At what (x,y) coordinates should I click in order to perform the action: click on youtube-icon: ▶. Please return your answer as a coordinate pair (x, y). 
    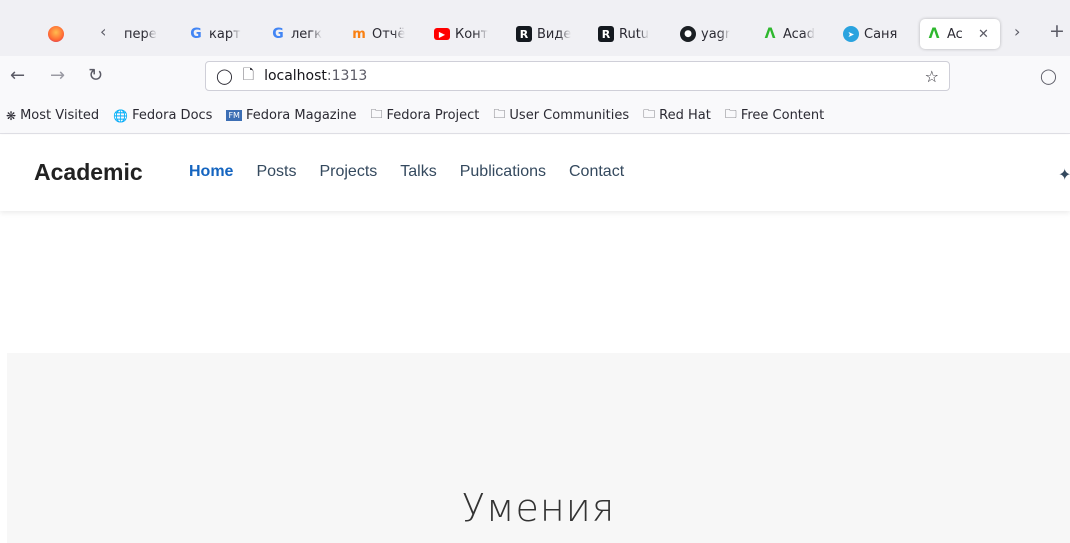
    Looking at the image, I should click on (442, 34).